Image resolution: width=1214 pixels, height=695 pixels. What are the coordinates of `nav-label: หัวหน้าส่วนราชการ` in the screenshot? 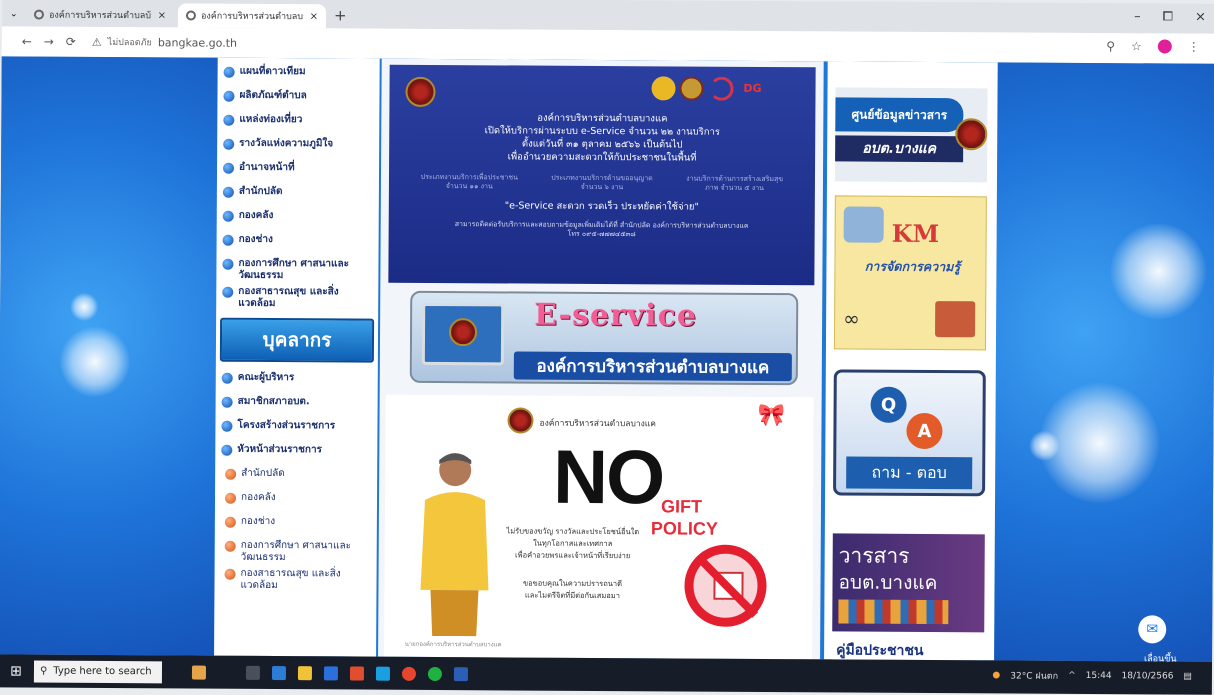 It's located at (279, 449).